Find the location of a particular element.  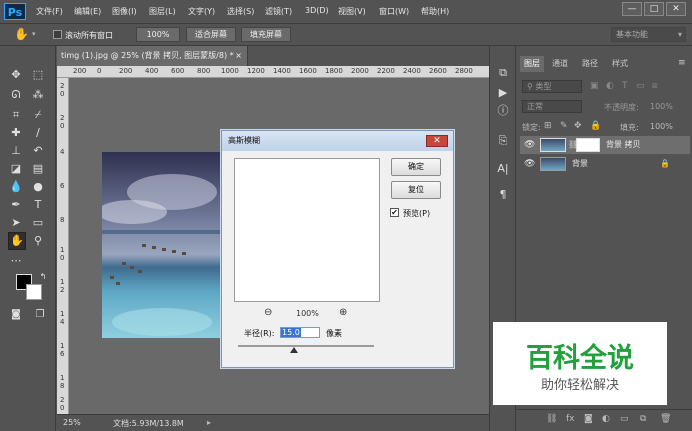

brush-tool-icon: ∕ is located at coordinates (38, 133).